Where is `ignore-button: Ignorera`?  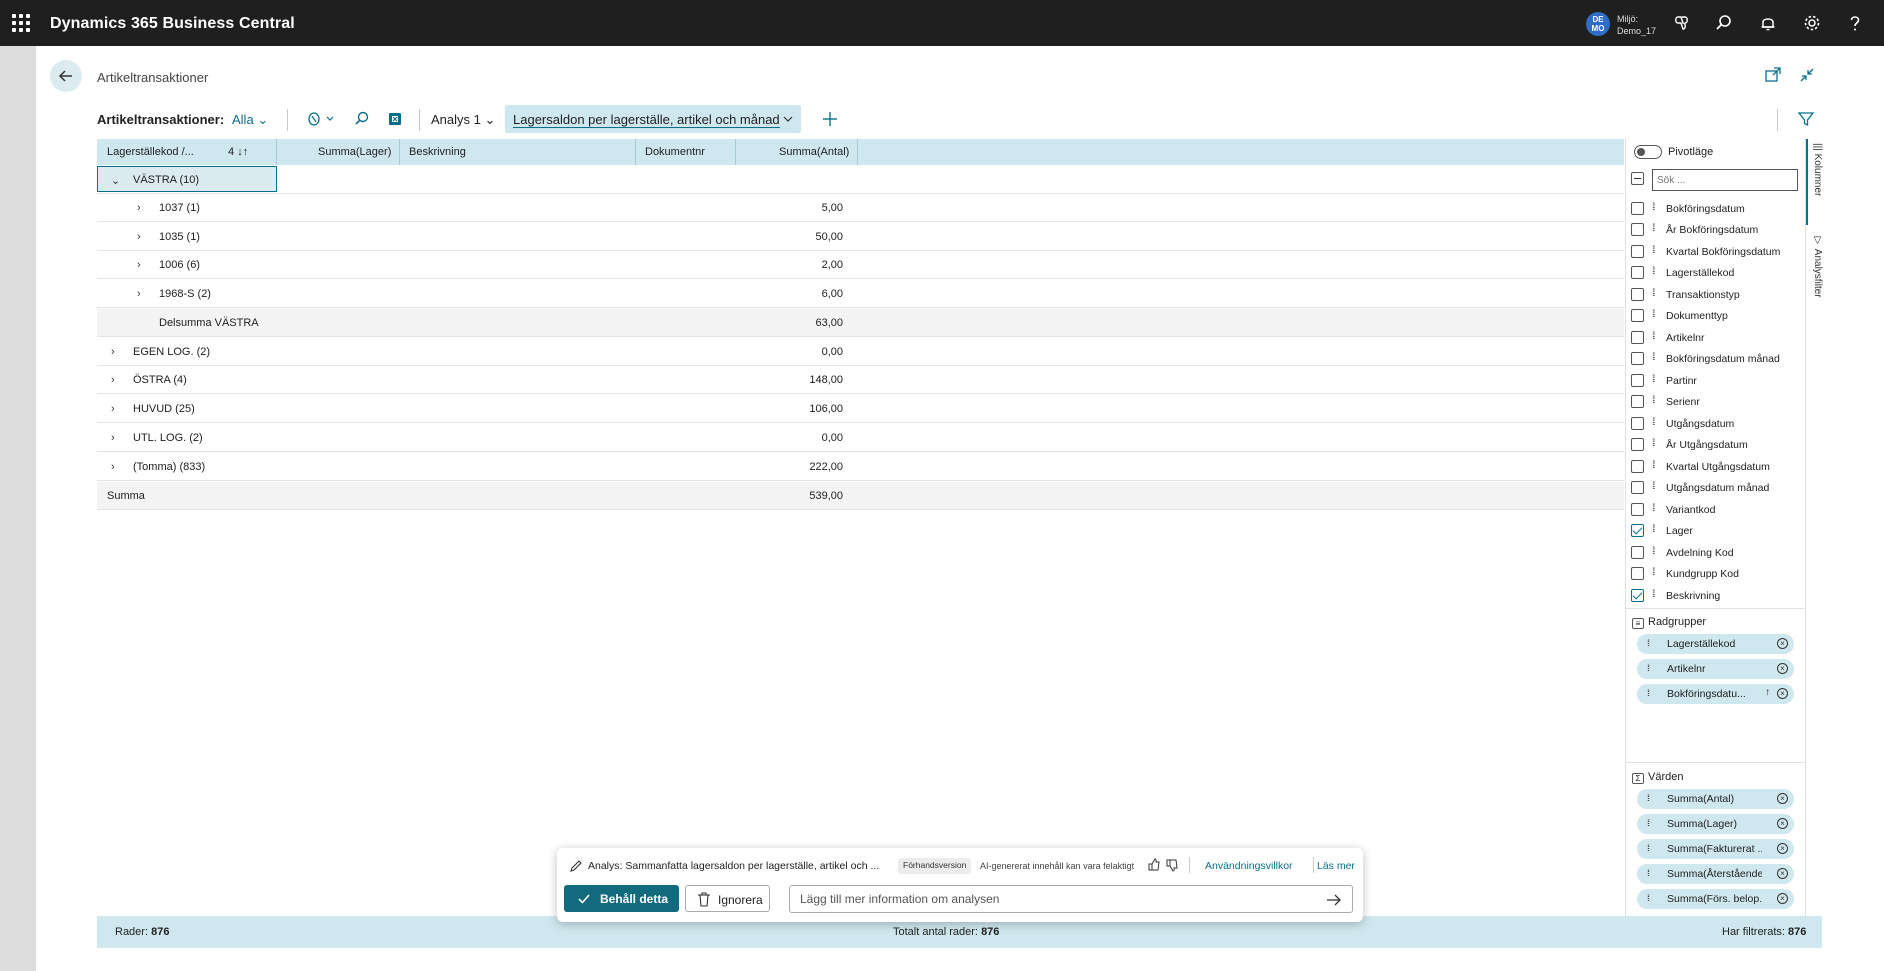 ignore-button: Ignorera is located at coordinates (727, 898).